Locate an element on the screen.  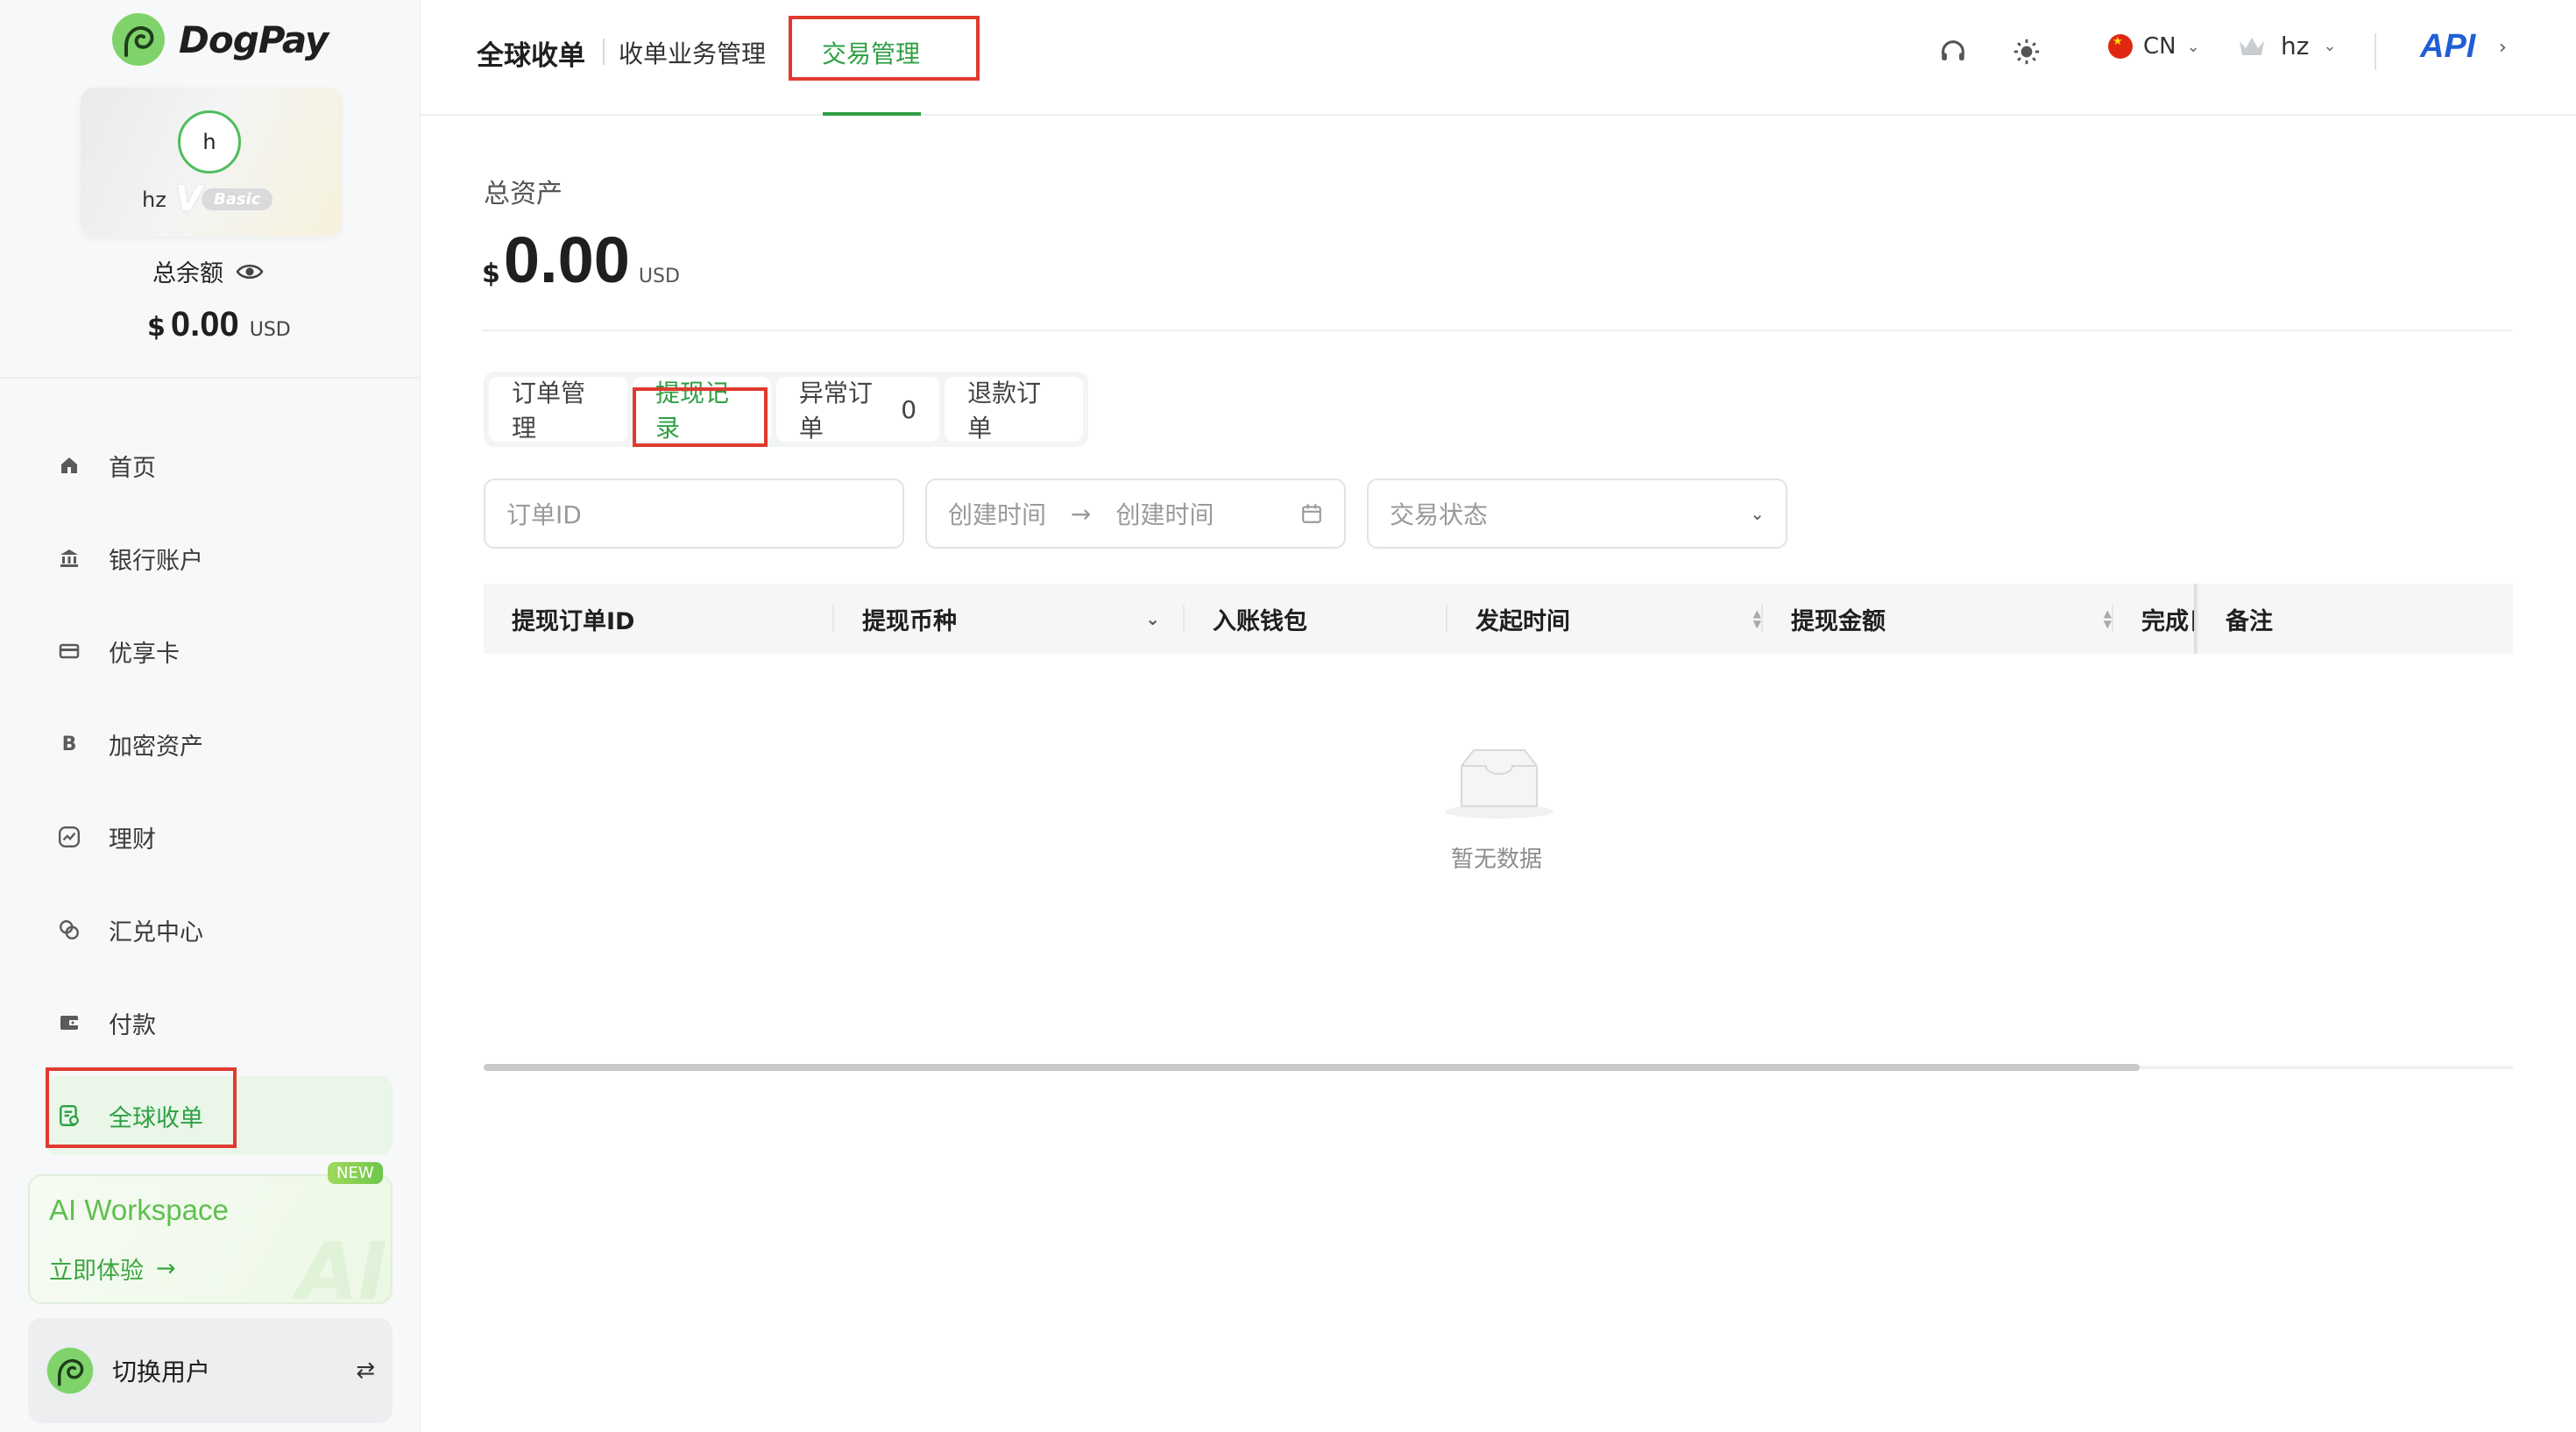
main-divider is located at coordinates (1497, 330).